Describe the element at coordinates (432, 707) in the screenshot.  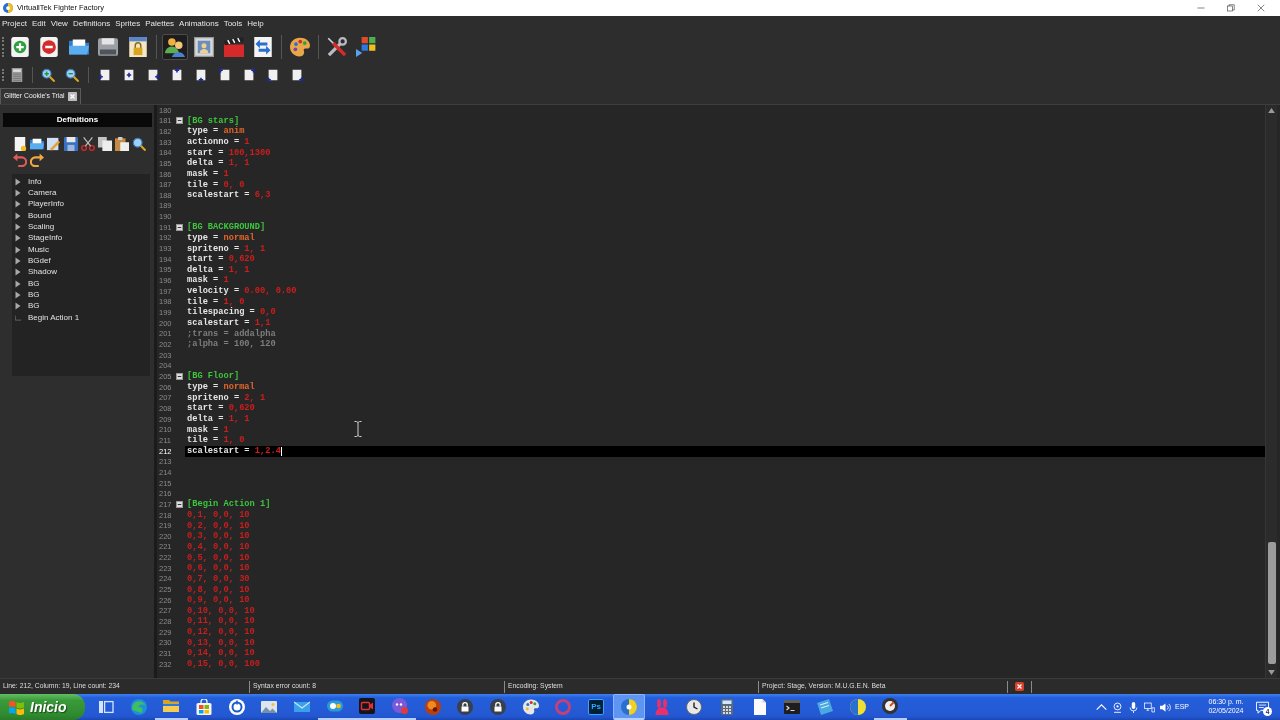
I see `orb-icon` at that location.